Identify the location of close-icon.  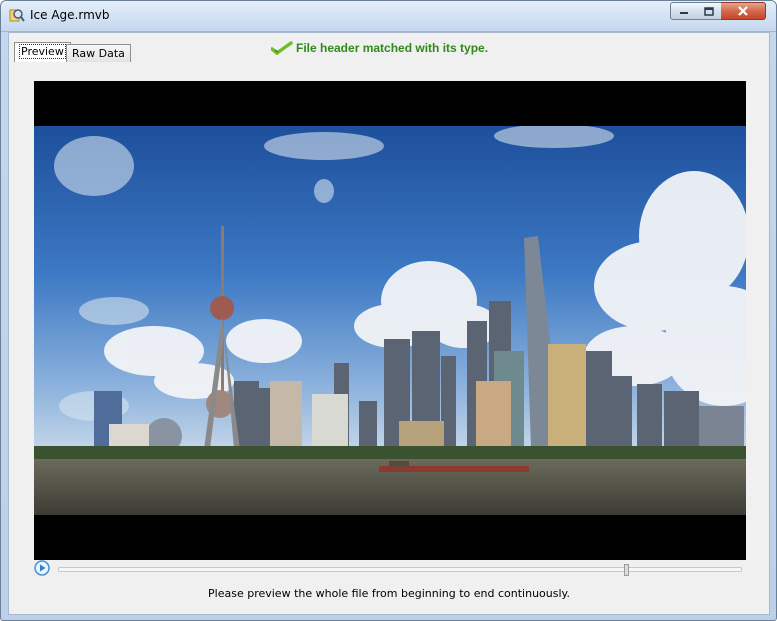
(743, 11).